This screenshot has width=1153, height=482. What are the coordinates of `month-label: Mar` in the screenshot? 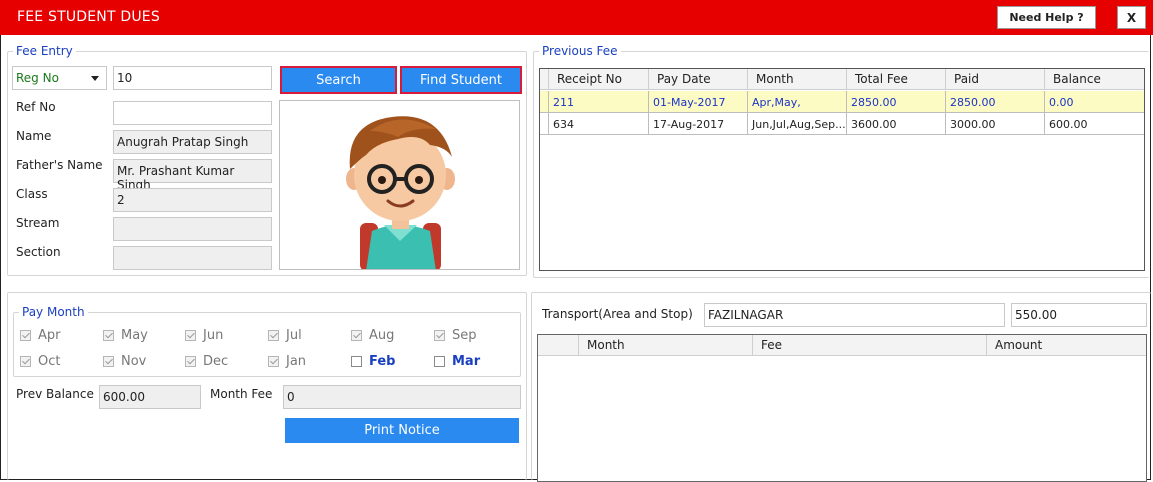 It's located at (466, 361).